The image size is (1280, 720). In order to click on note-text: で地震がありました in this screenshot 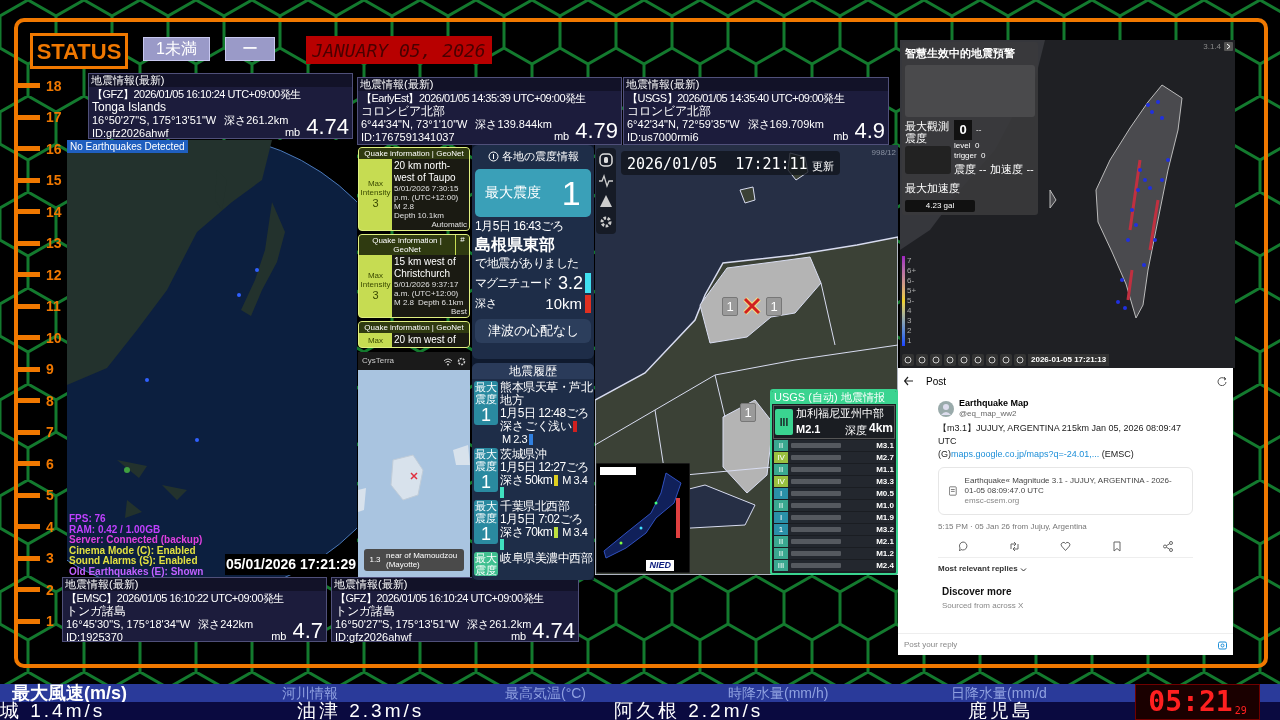, I will do `click(527, 263)`.